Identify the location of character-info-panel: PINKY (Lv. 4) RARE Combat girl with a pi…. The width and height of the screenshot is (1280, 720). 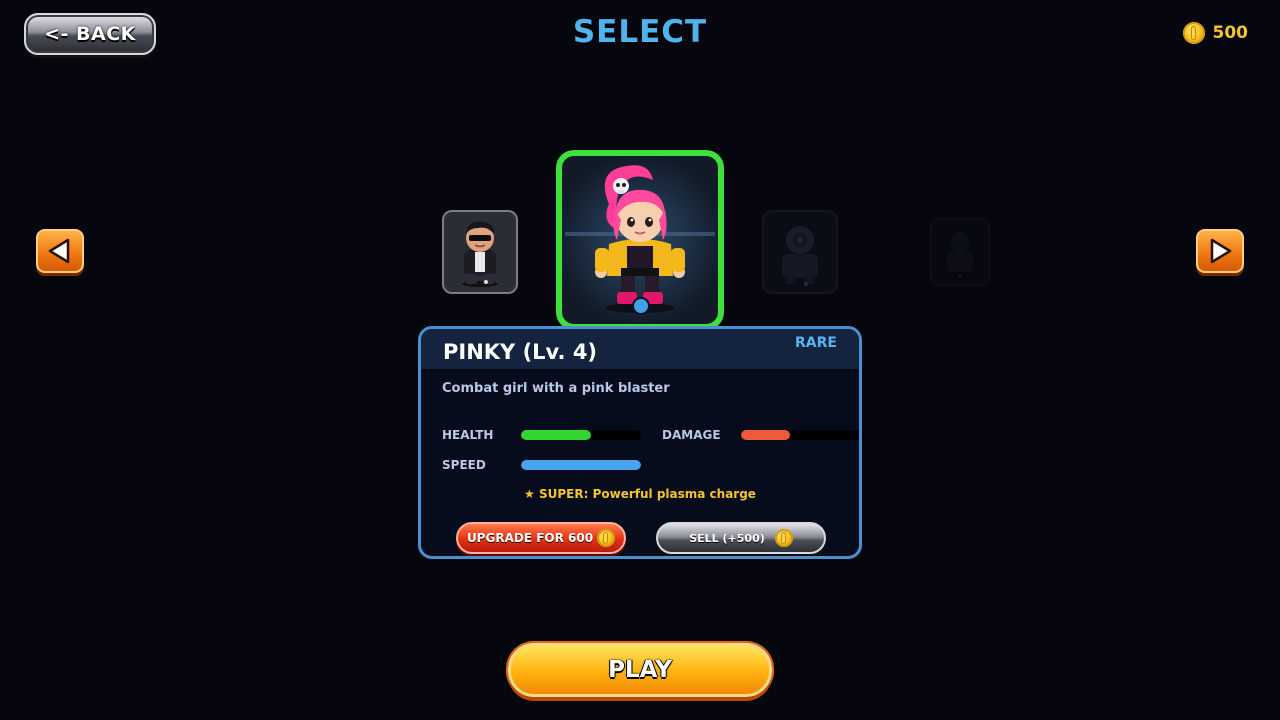
(640, 442).